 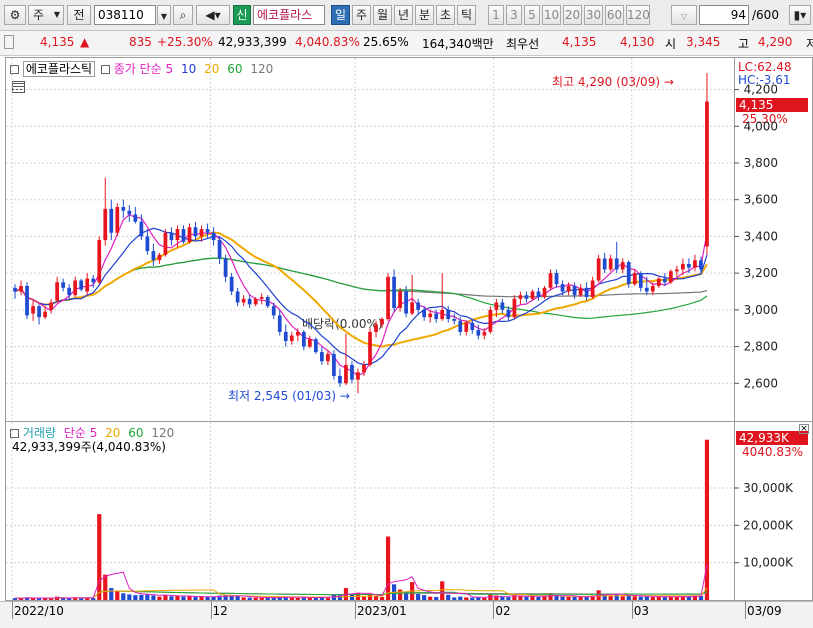 What do you see at coordinates (761, 200) in the screenshot?
I see `price-tick-label: 3,600` at bounding box center [761, 200].